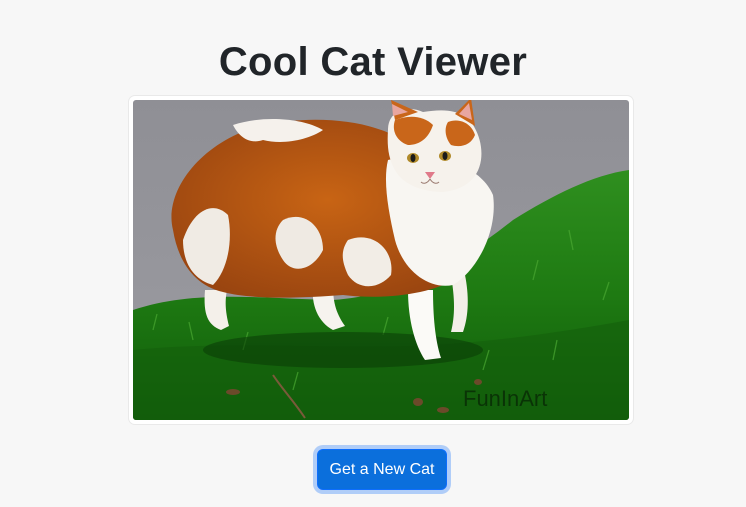 The width and height of the screenshot is (746, 507). What do you see at coordinates (373, 62) in the screenshot?
I see `page-title: Cool Cat Viewer` at bounding box center [373, 62].